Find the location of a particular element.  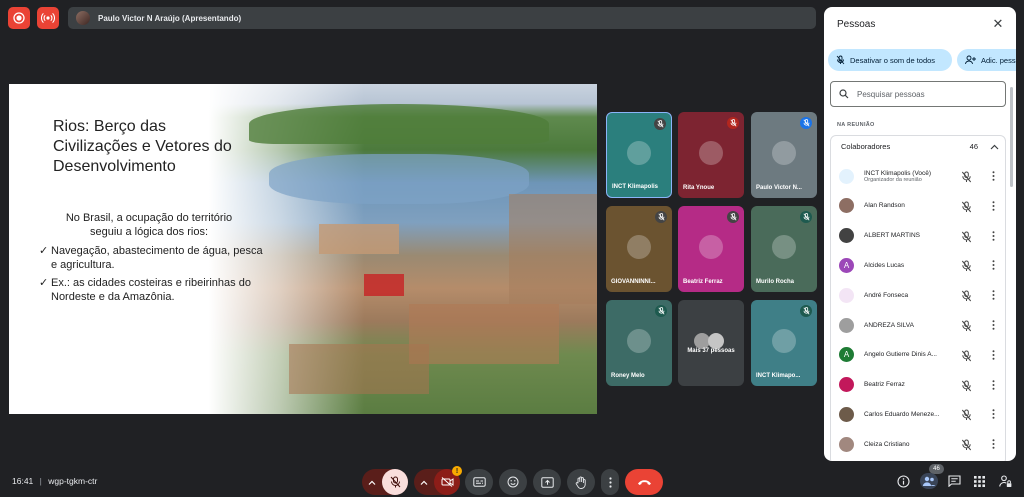

participant-list-item: Cleiza Cristiano is located at coordinates (921, 444).